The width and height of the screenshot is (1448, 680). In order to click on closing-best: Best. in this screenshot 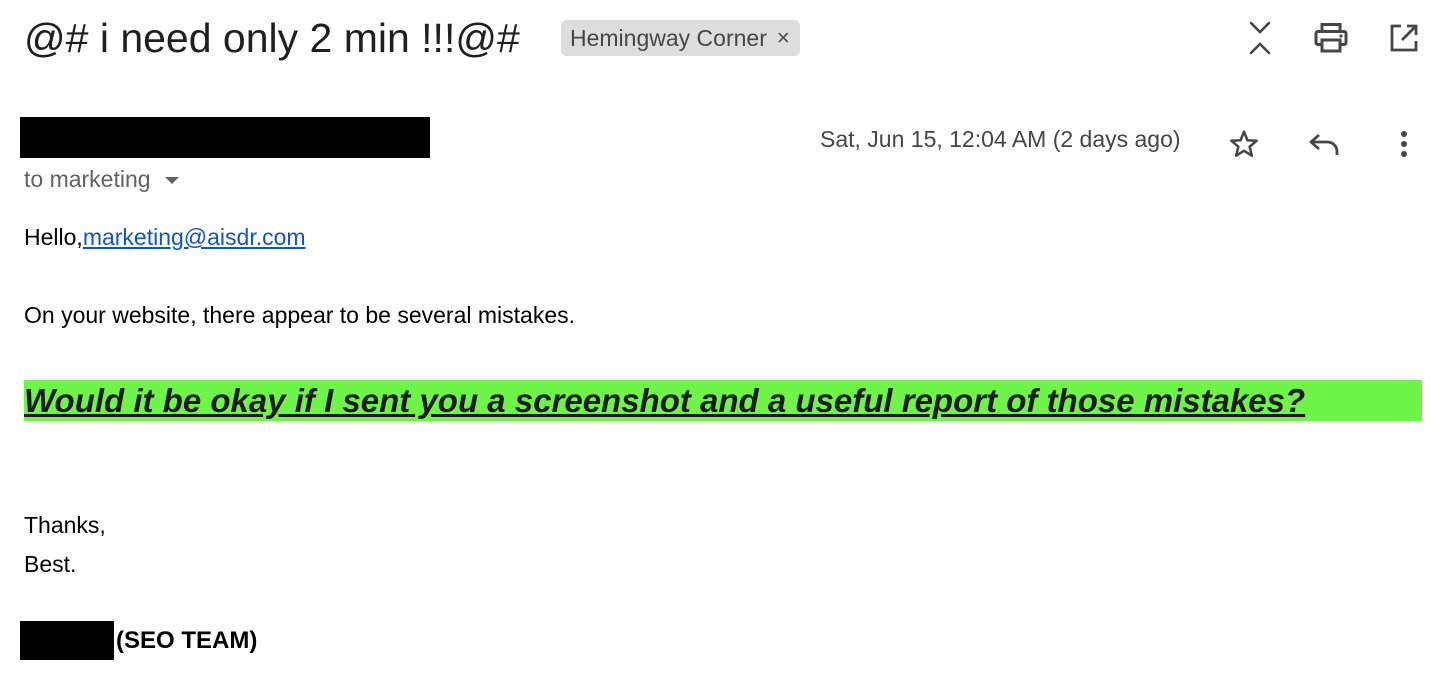, I will do `click(50, 564)`.